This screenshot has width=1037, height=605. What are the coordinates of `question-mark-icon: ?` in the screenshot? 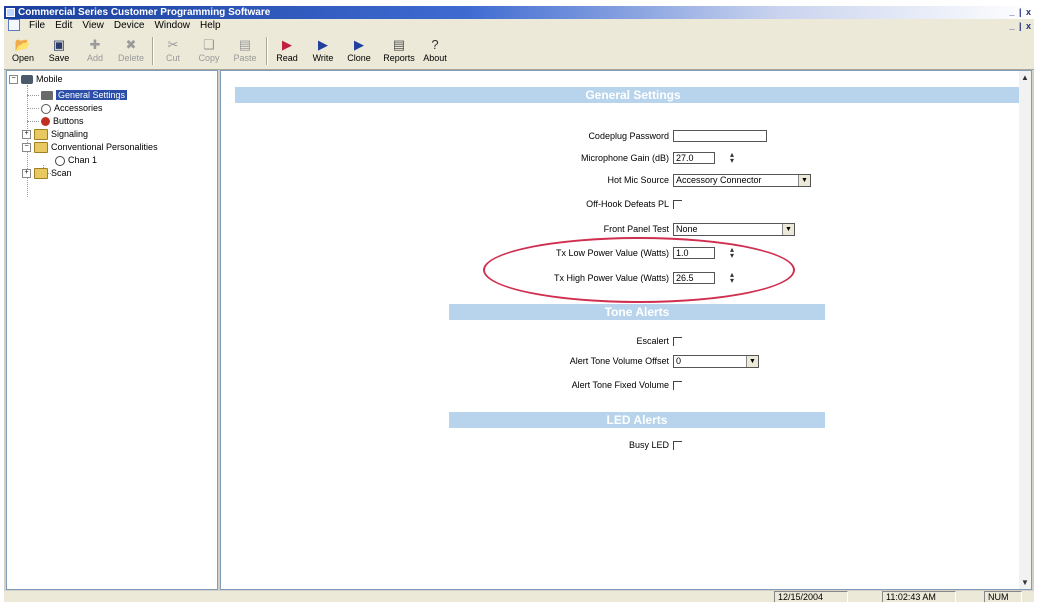 It's located at (435, 44).